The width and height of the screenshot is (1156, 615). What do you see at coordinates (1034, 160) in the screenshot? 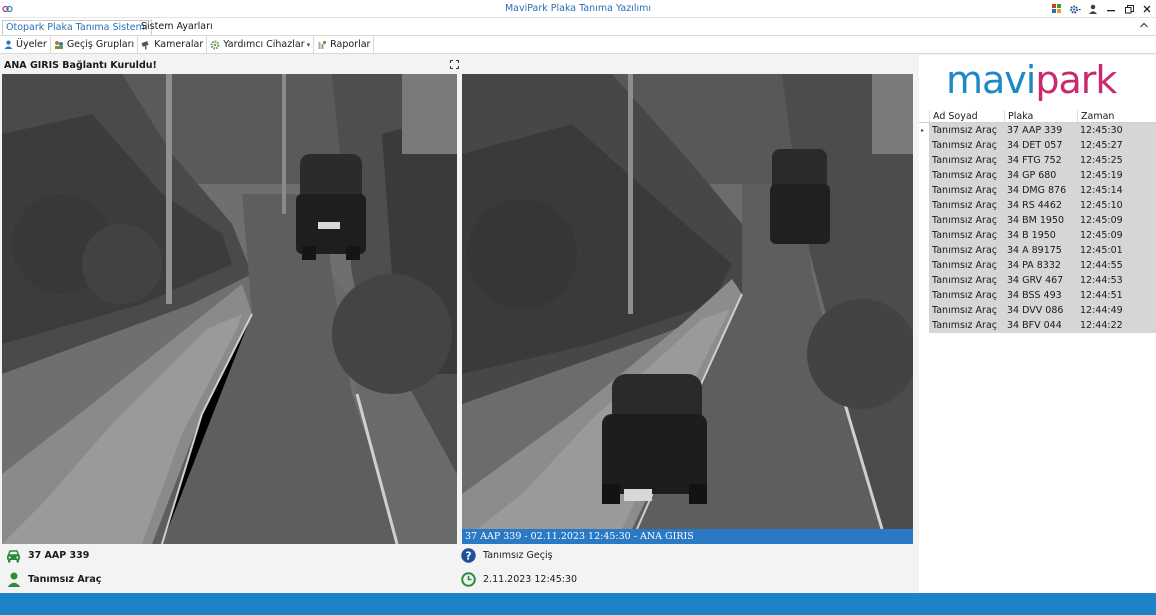
I see `cell-plate: 34 FTG 752` at bounding box center [1034, 160].